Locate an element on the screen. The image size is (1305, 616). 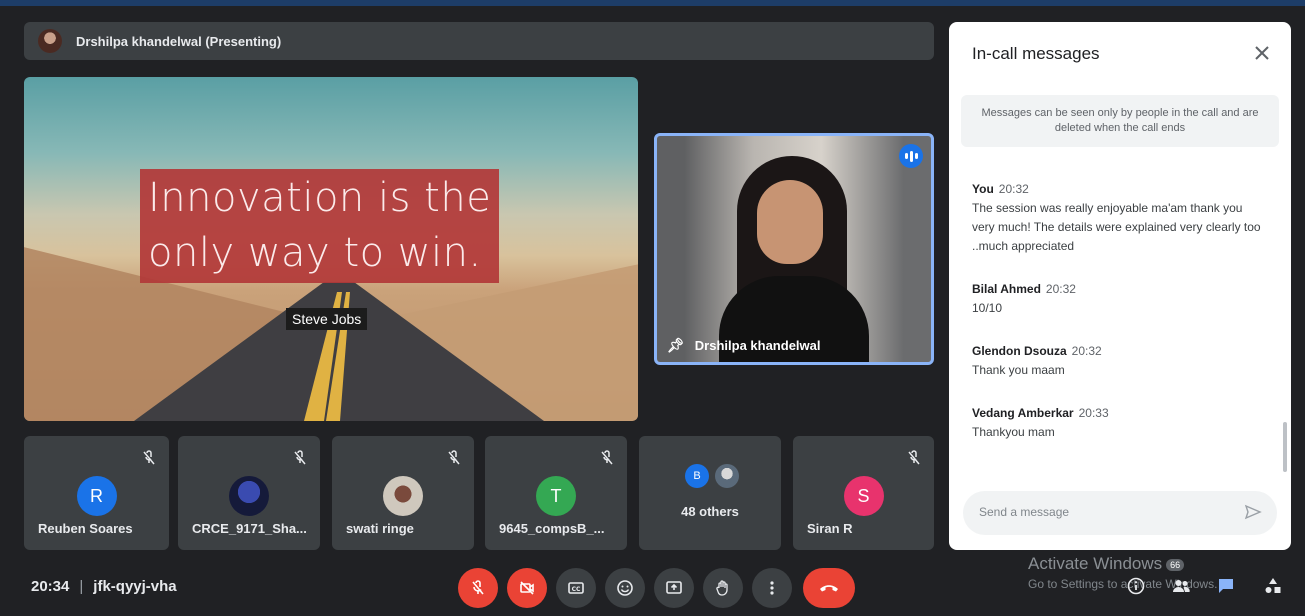
meeting-details-button is located at coordinates (1136, 586).